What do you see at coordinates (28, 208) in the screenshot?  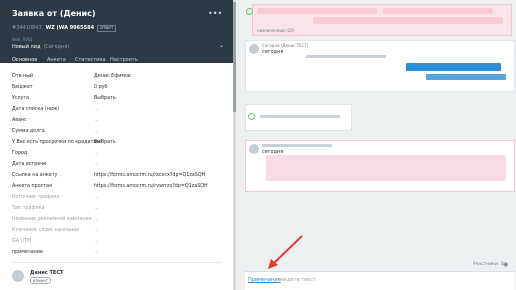 I see `field-label: Тип трафика` at bounding box center [28, 208].